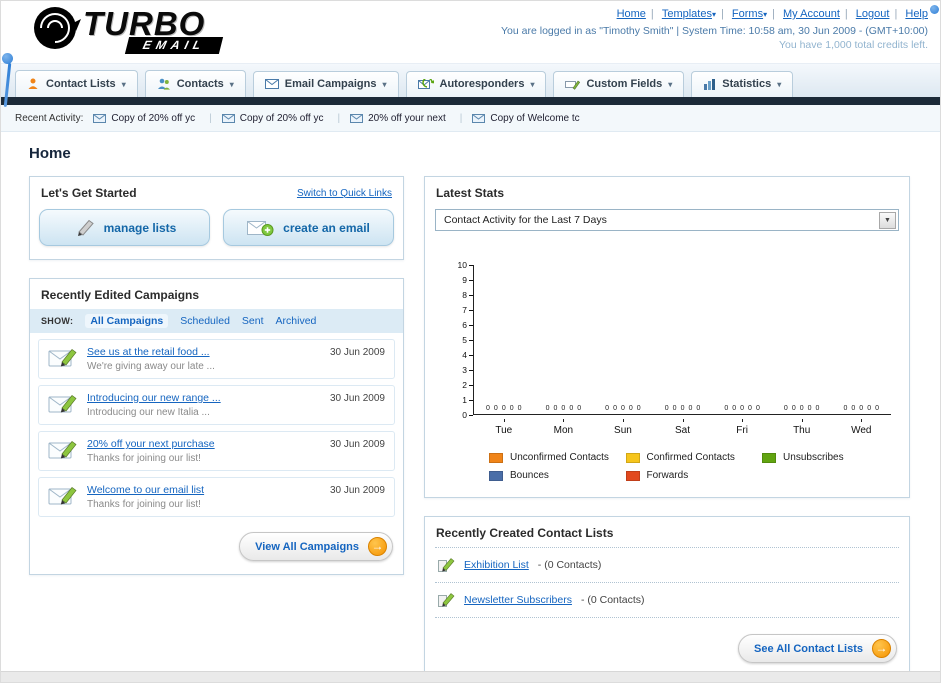  Describe the element at coordinates (467, 325) in the screenshot. I see `chart-y-tick: 6` at that location.